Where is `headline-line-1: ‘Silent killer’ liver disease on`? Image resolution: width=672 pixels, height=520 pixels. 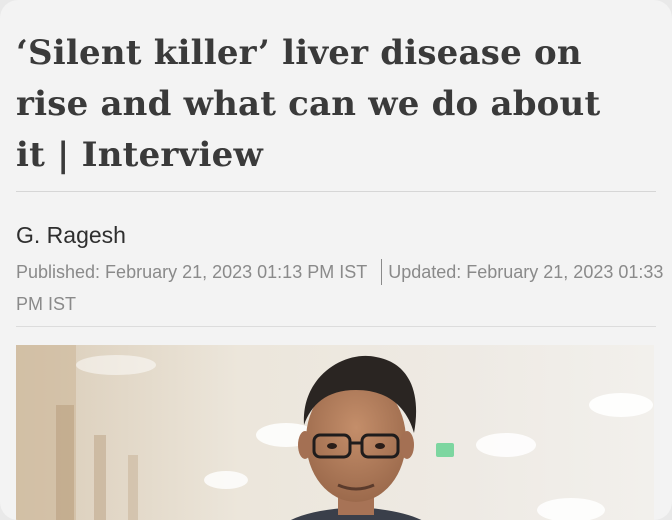 headline-line-1: ‘Silent killer’ liver disease on is located at coordinates (299, 53).